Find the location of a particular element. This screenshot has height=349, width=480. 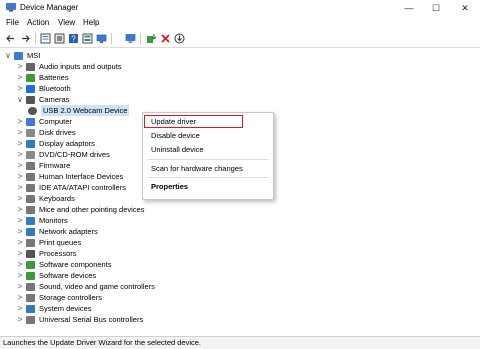

scan-hardware-icon is located at coordinates (101, 38).